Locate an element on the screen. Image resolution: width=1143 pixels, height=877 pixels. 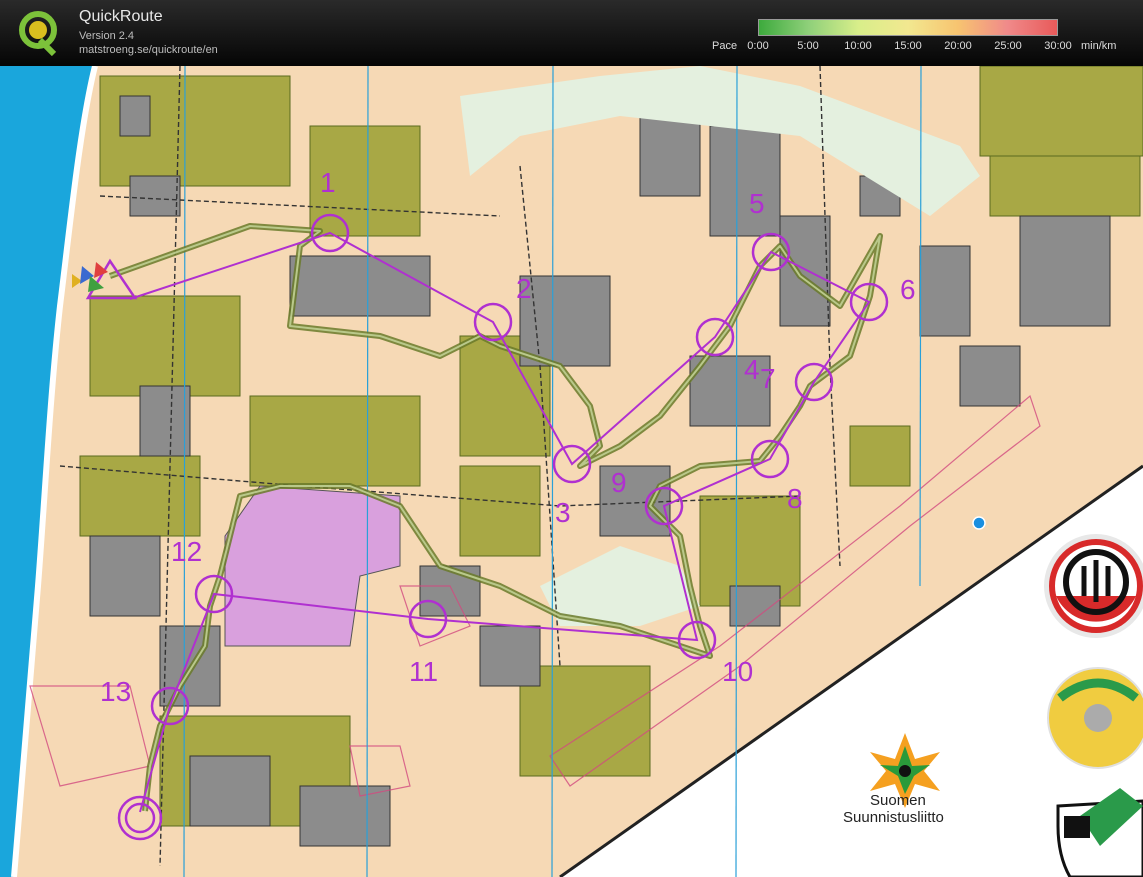
federation-name-line1: Suomen is located at coordinates (898, 800).